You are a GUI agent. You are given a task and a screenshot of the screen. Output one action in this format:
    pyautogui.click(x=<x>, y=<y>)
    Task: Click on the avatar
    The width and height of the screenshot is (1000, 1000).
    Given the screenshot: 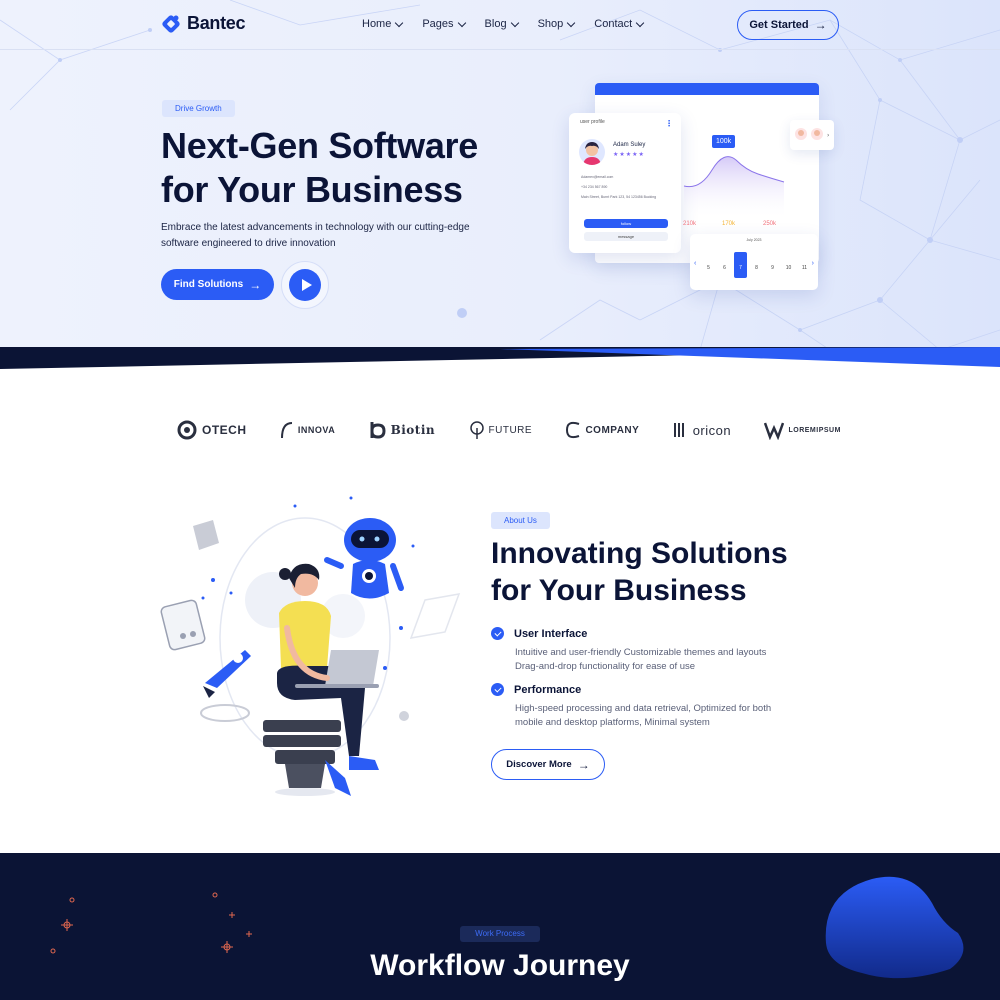 What is the action you would take?
    pyautogui.click(x=592, y=152)
    